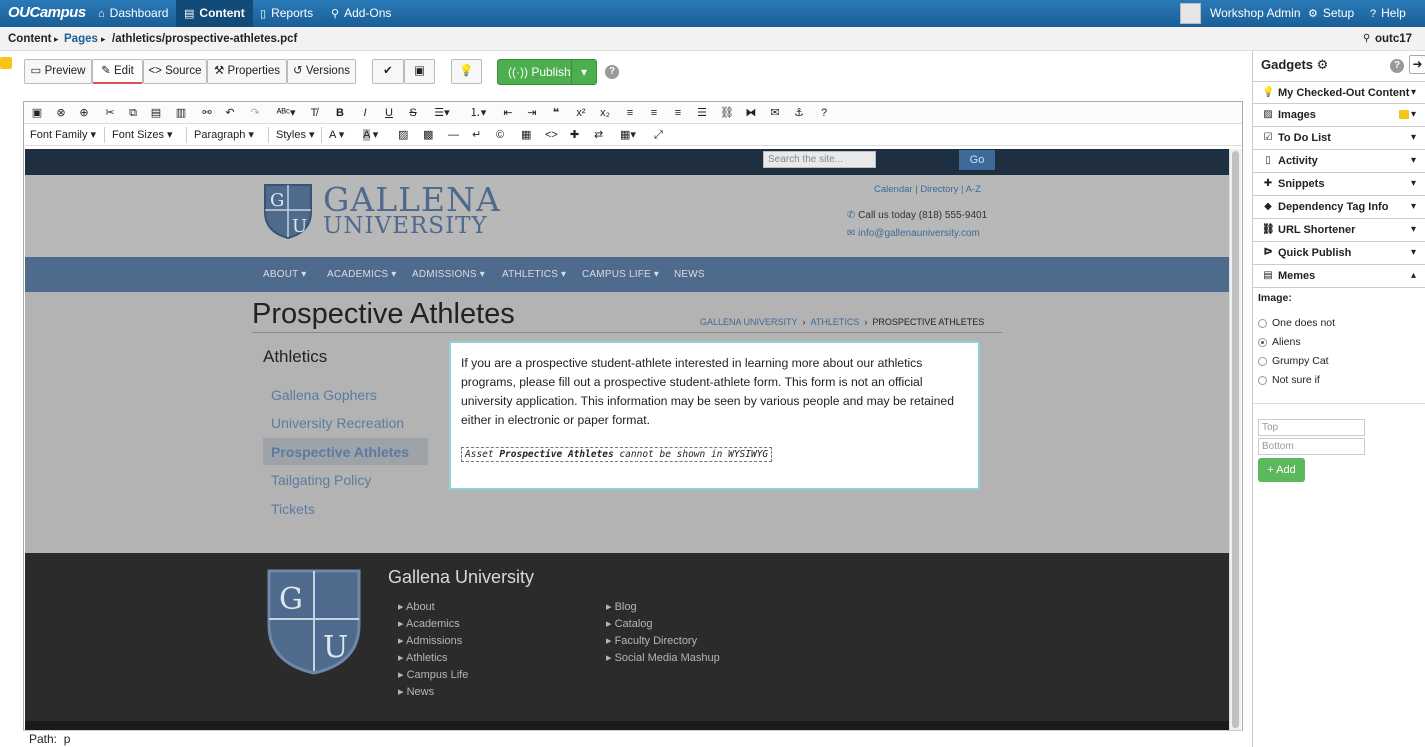 This screenshot has width=1425, height=747. I want to click on editor-vertical-scrollbar, so click(1235, 439).